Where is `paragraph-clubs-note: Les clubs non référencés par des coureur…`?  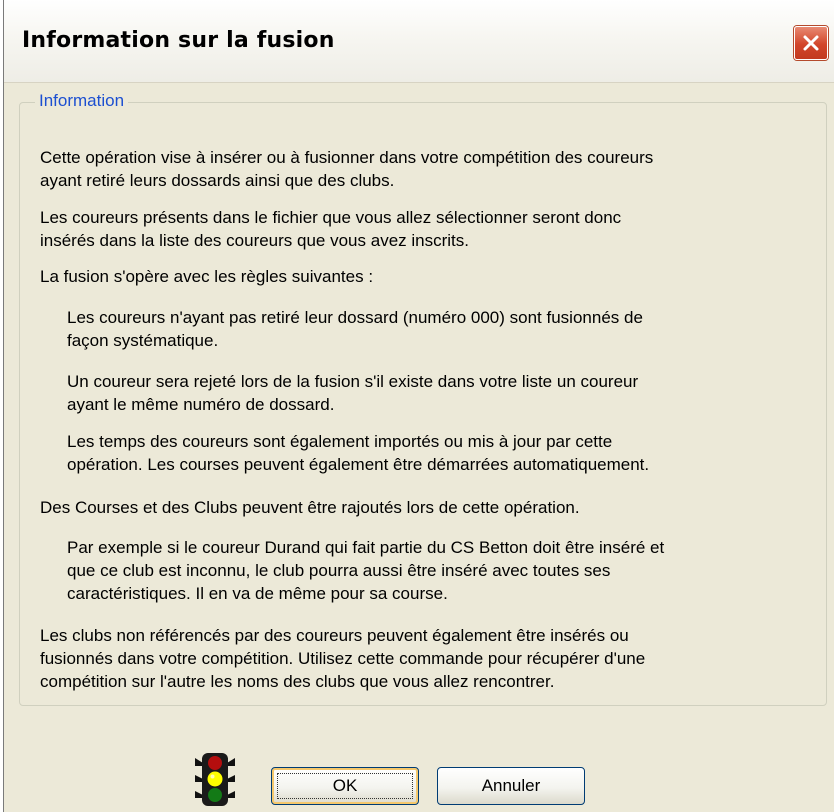 paragraph-clubs-note: Les clubs non référencés par des coureur… is located at coordinates (343, 658).